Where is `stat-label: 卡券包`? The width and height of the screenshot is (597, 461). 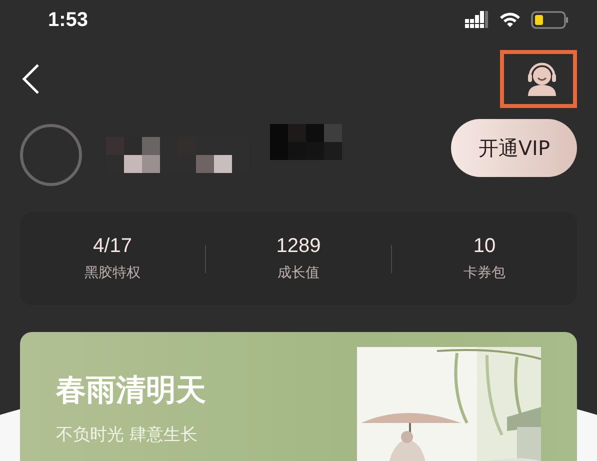
stat-label: 卡券包 is located at coordinates (485, 273).